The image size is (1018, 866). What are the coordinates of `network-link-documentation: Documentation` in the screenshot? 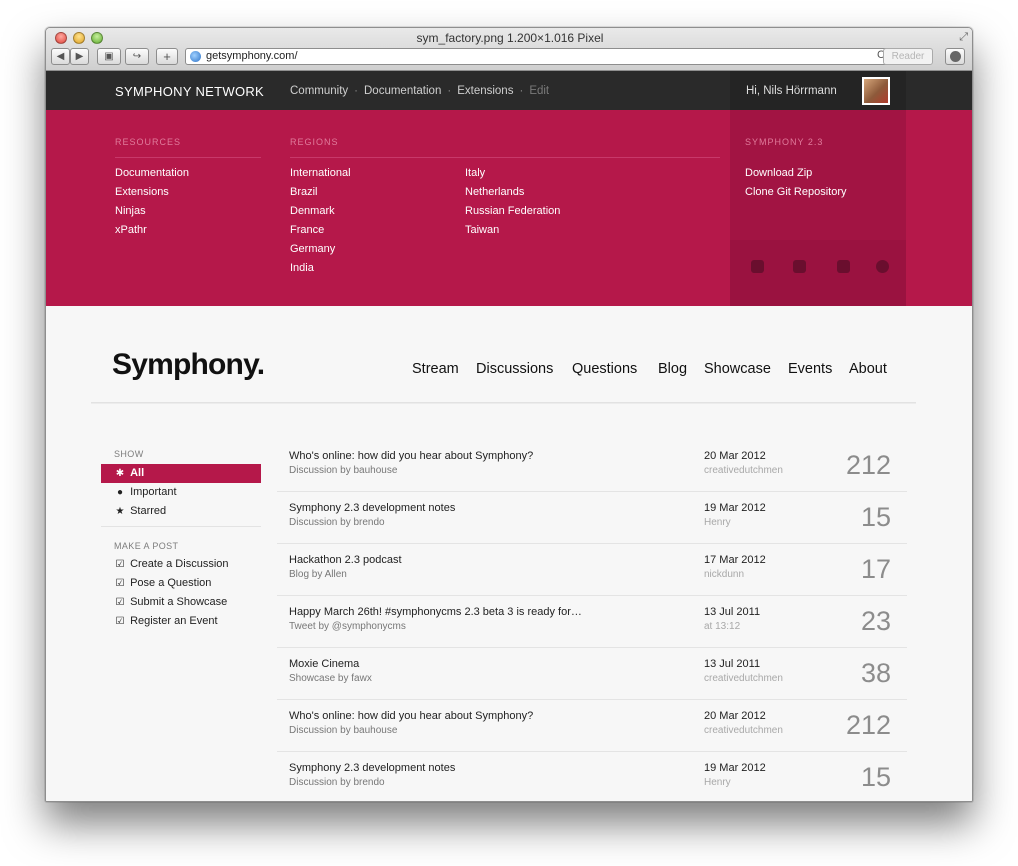 It's located at (402, 91).